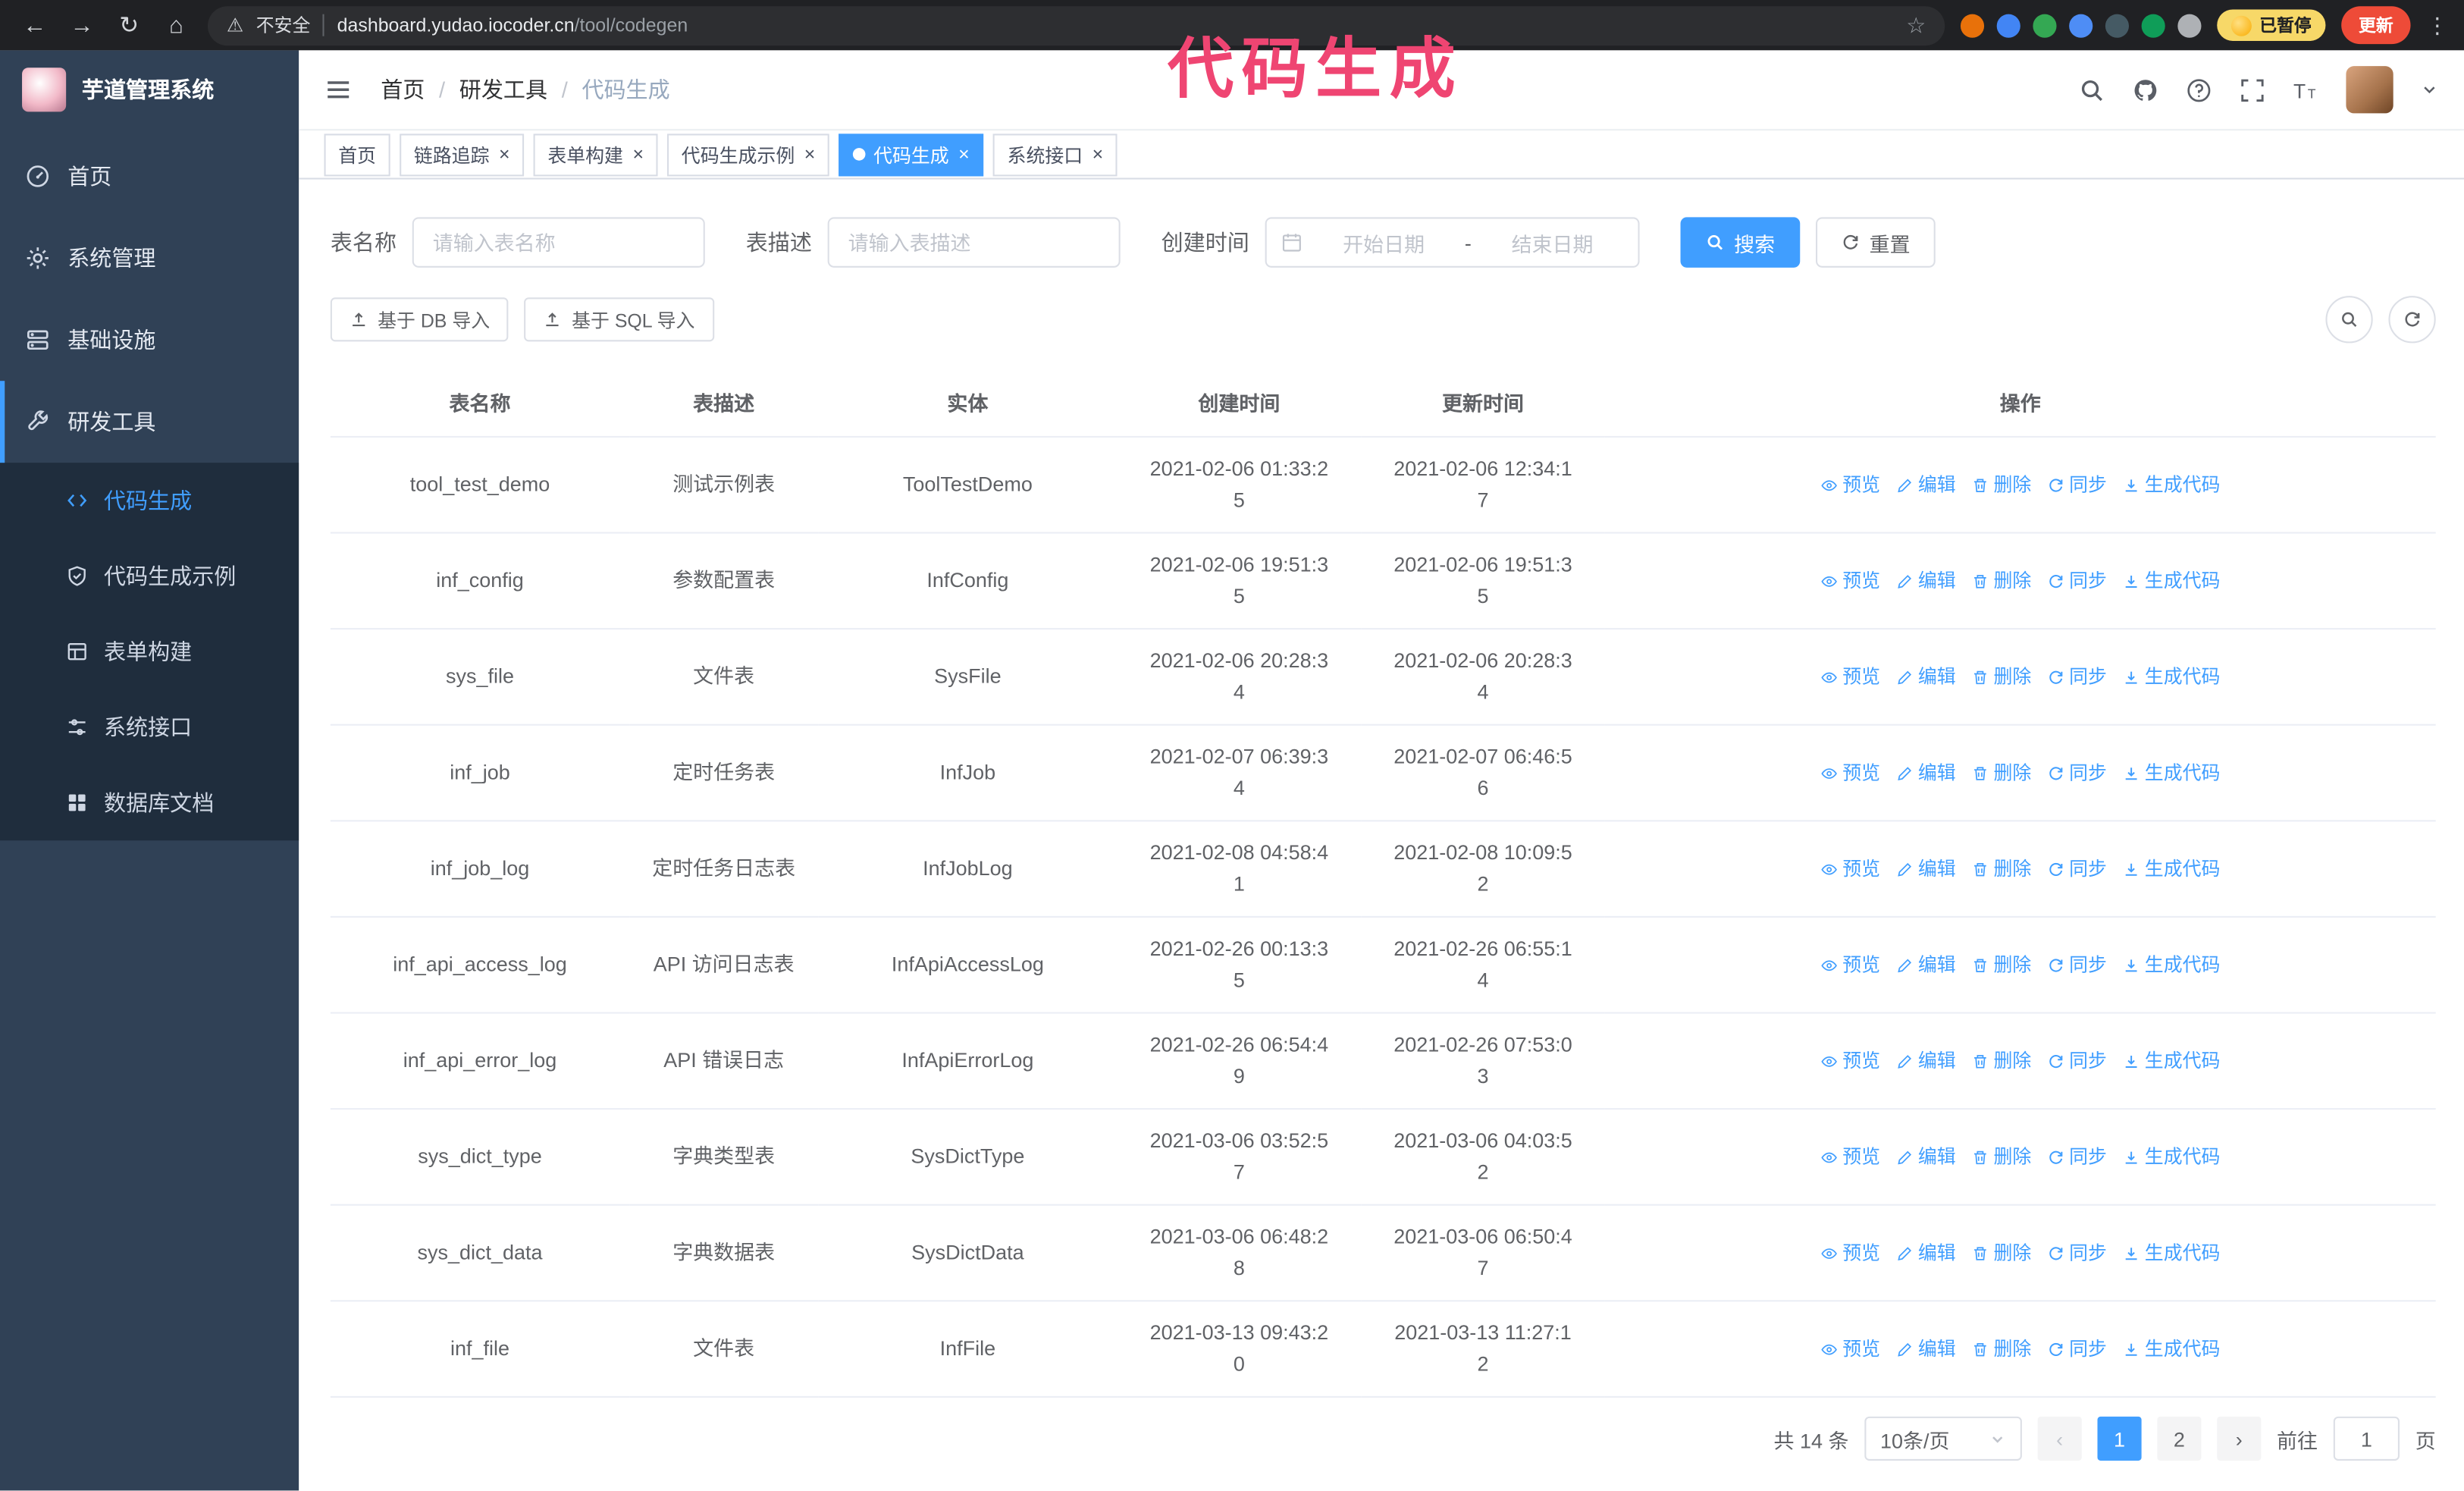 This screenshot has width=2464, height=1491. I want to click on github-icon, so click(2145, 90).